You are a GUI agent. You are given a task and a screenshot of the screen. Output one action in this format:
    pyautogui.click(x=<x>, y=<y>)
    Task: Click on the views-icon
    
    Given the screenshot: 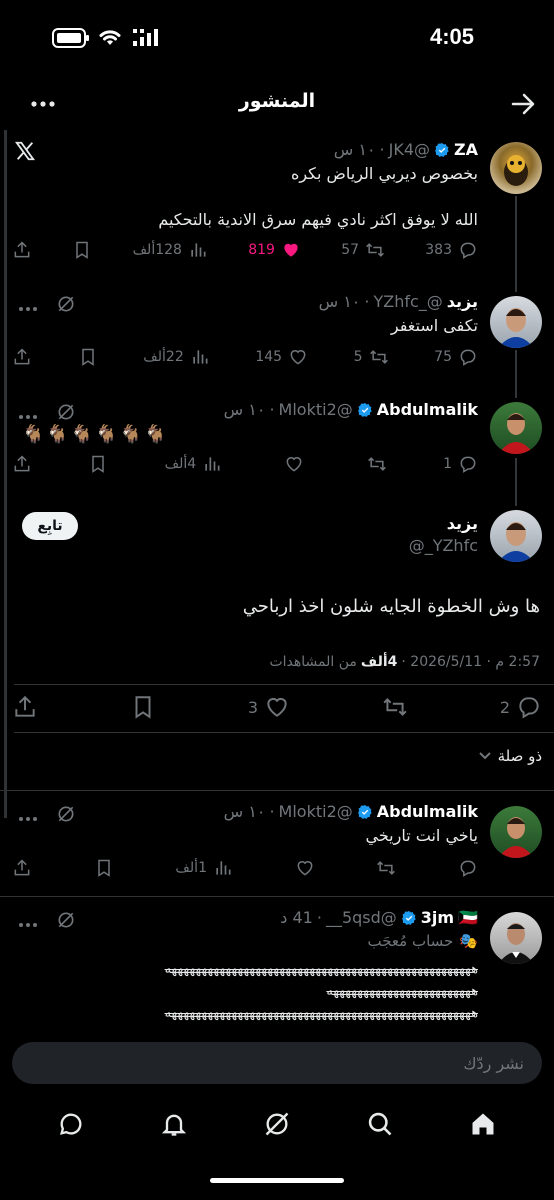 What is the action you would take?
    pyautogui.click(x=200, y=357)
    